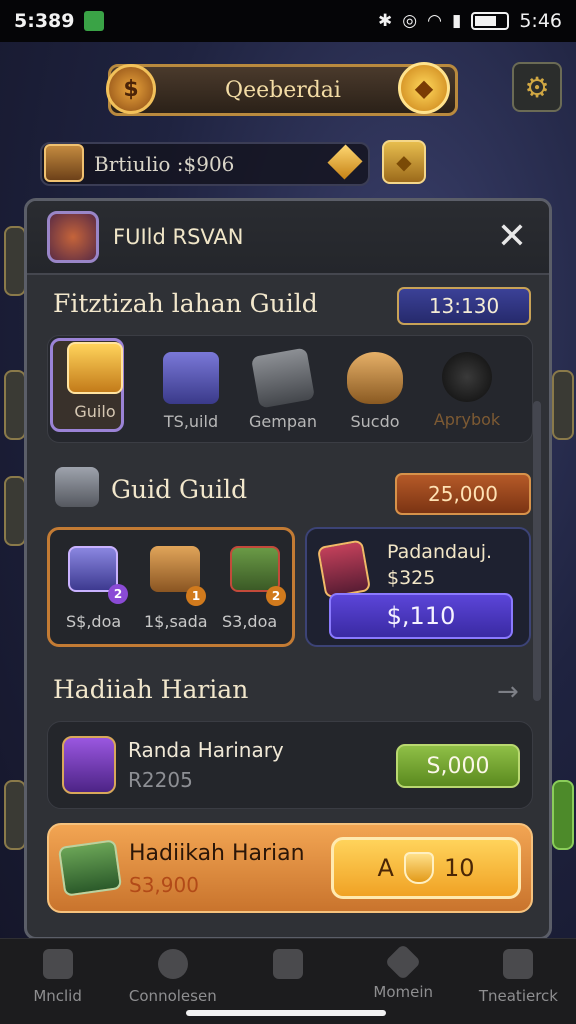 This screenshot has width=576, height=1024. What do you see at coordinates (508, 692) in the screenshot?
I see `section3-arrow-icon: →` at bounding box center [508, 692].